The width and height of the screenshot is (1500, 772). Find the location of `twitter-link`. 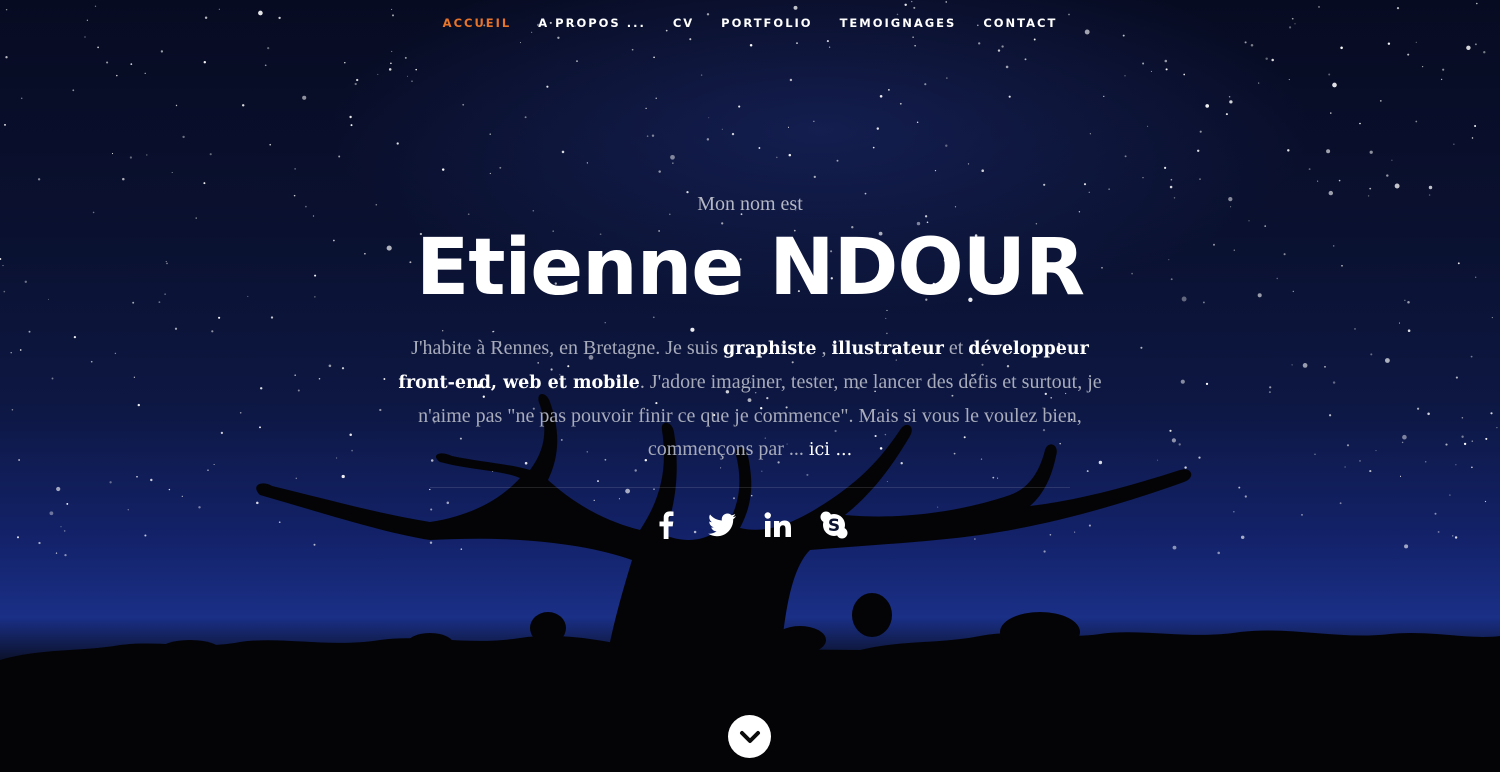

twitter-link is located at coordinates (722, 525).